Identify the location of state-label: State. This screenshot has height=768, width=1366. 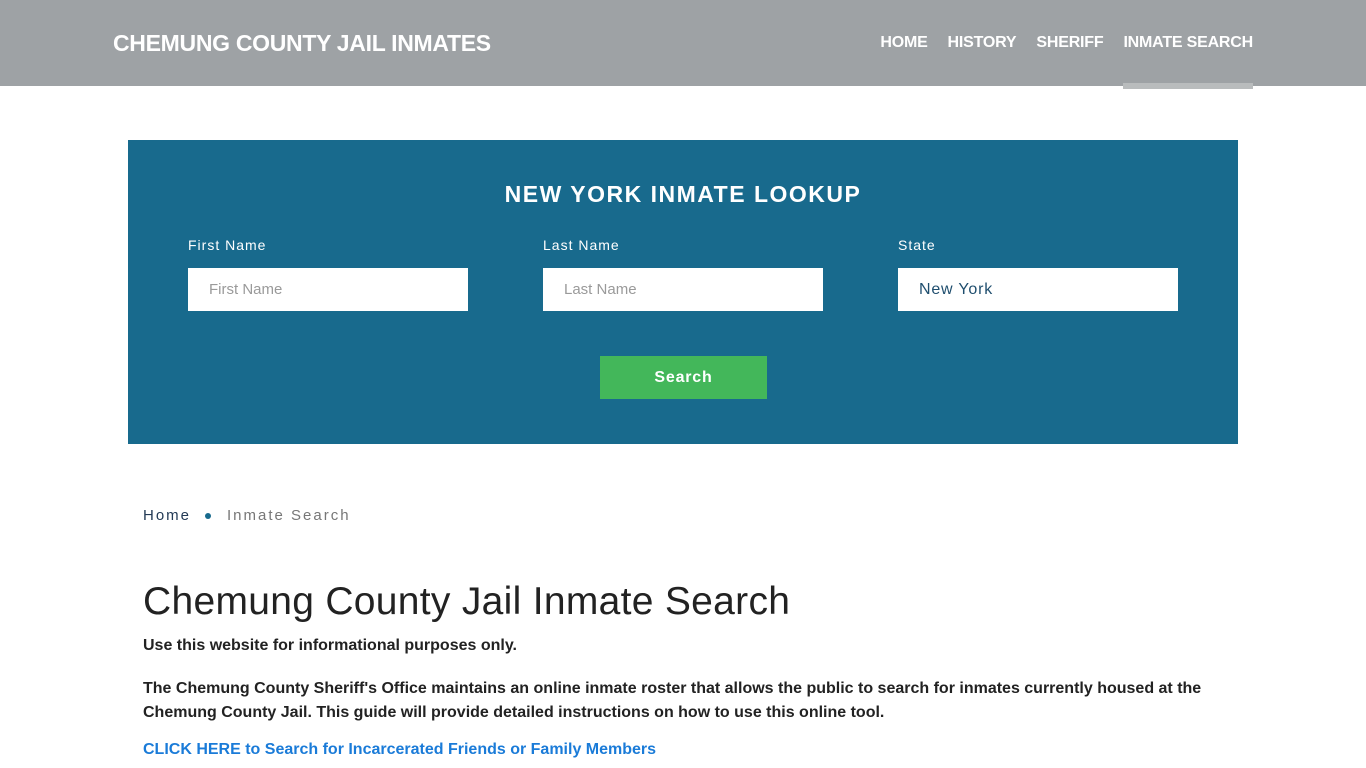
(917, 245).